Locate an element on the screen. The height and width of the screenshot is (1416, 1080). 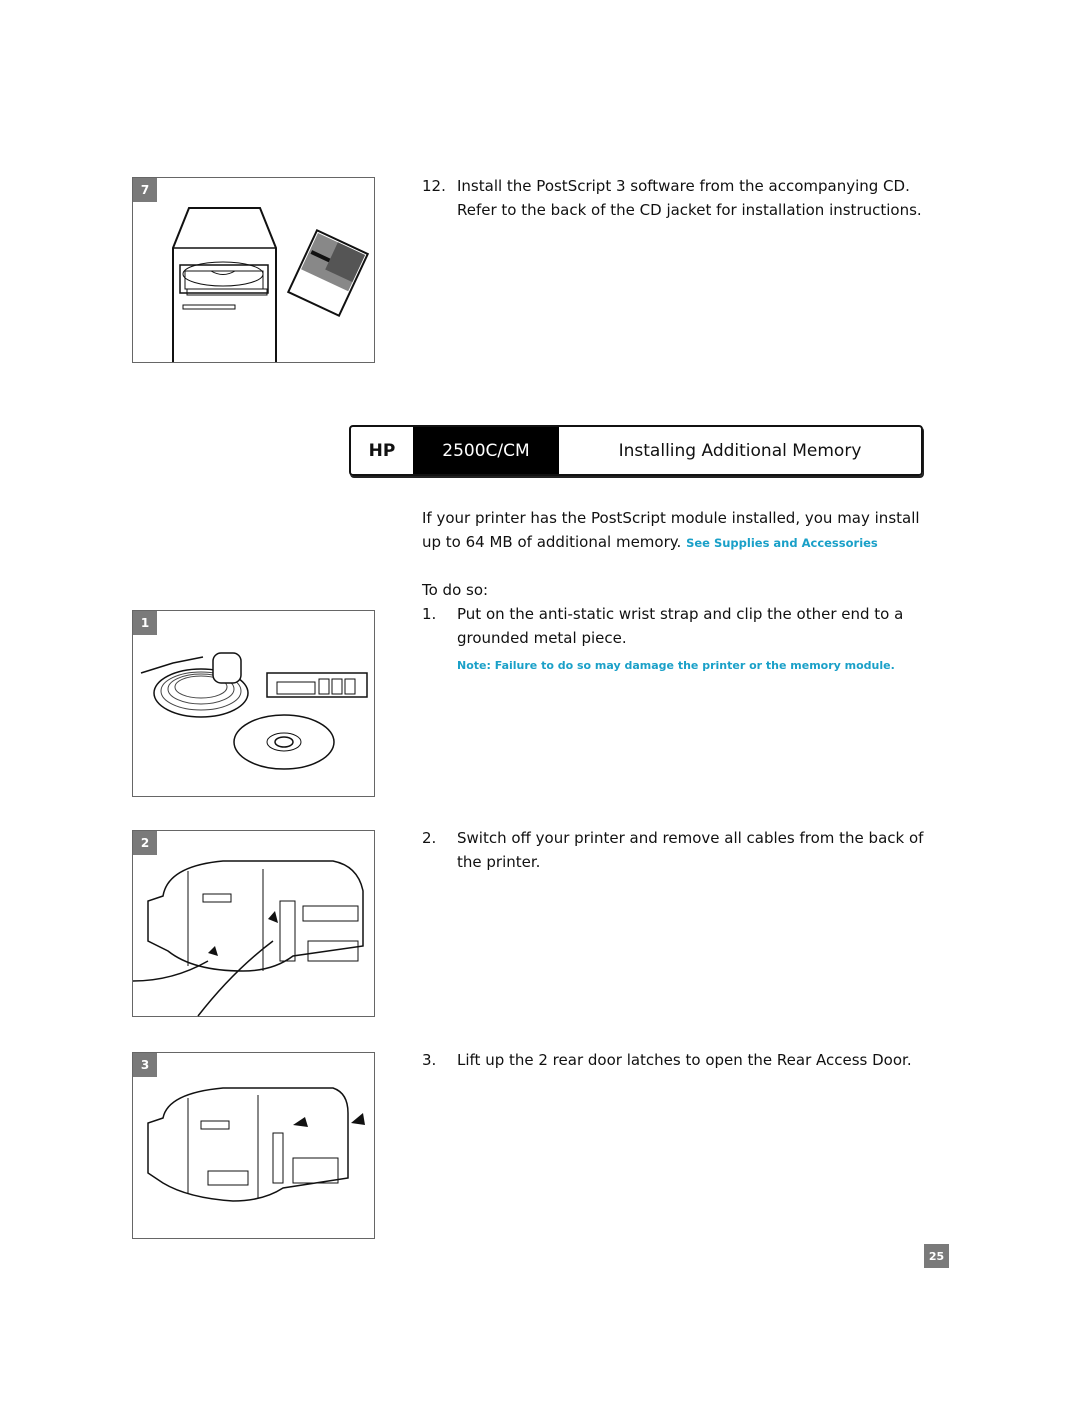
figure-number-badge: 7 is located at coordinates (145, 190).